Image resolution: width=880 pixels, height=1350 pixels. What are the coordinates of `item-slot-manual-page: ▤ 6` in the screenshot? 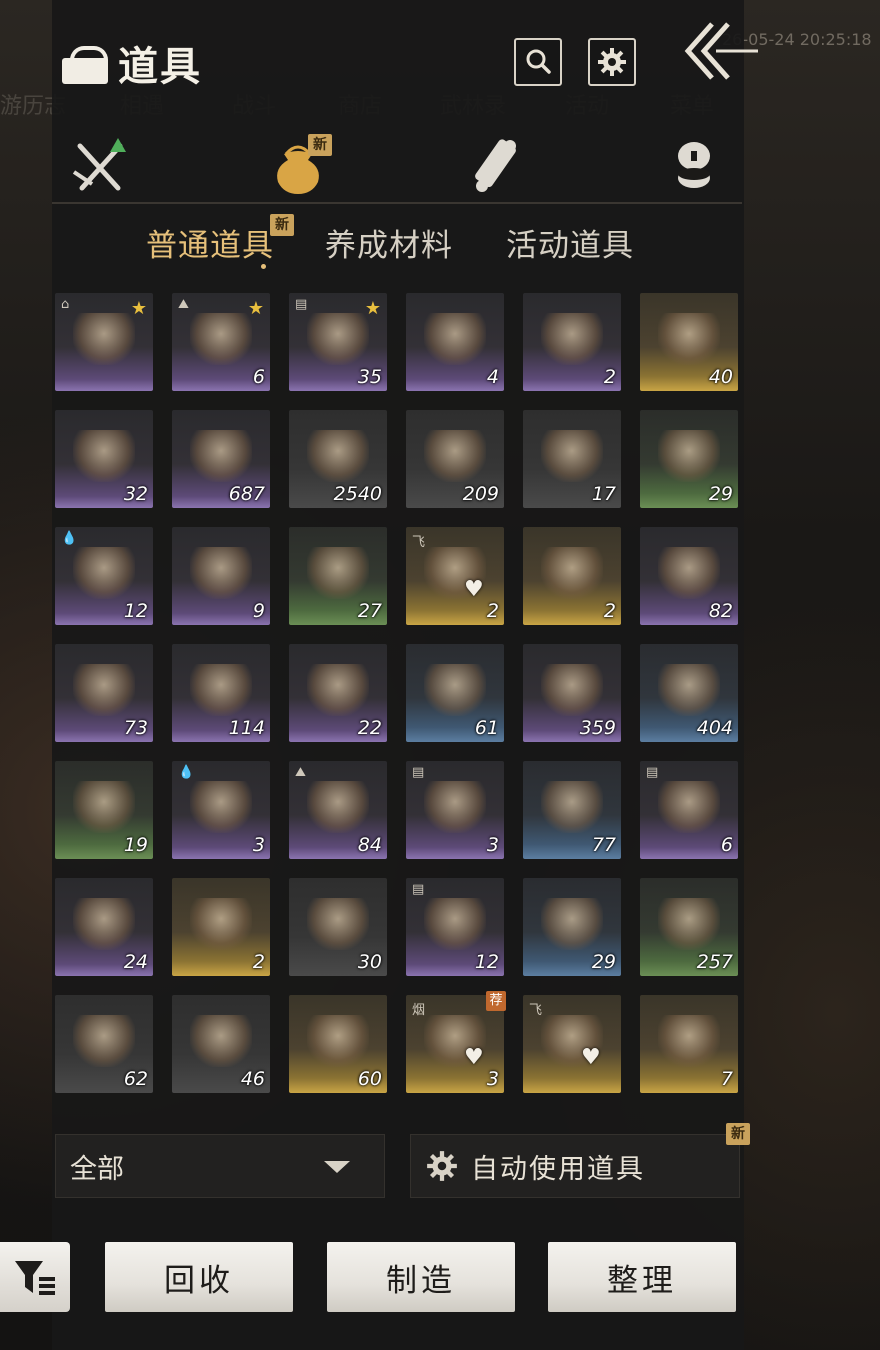 It's located at (689, 810).